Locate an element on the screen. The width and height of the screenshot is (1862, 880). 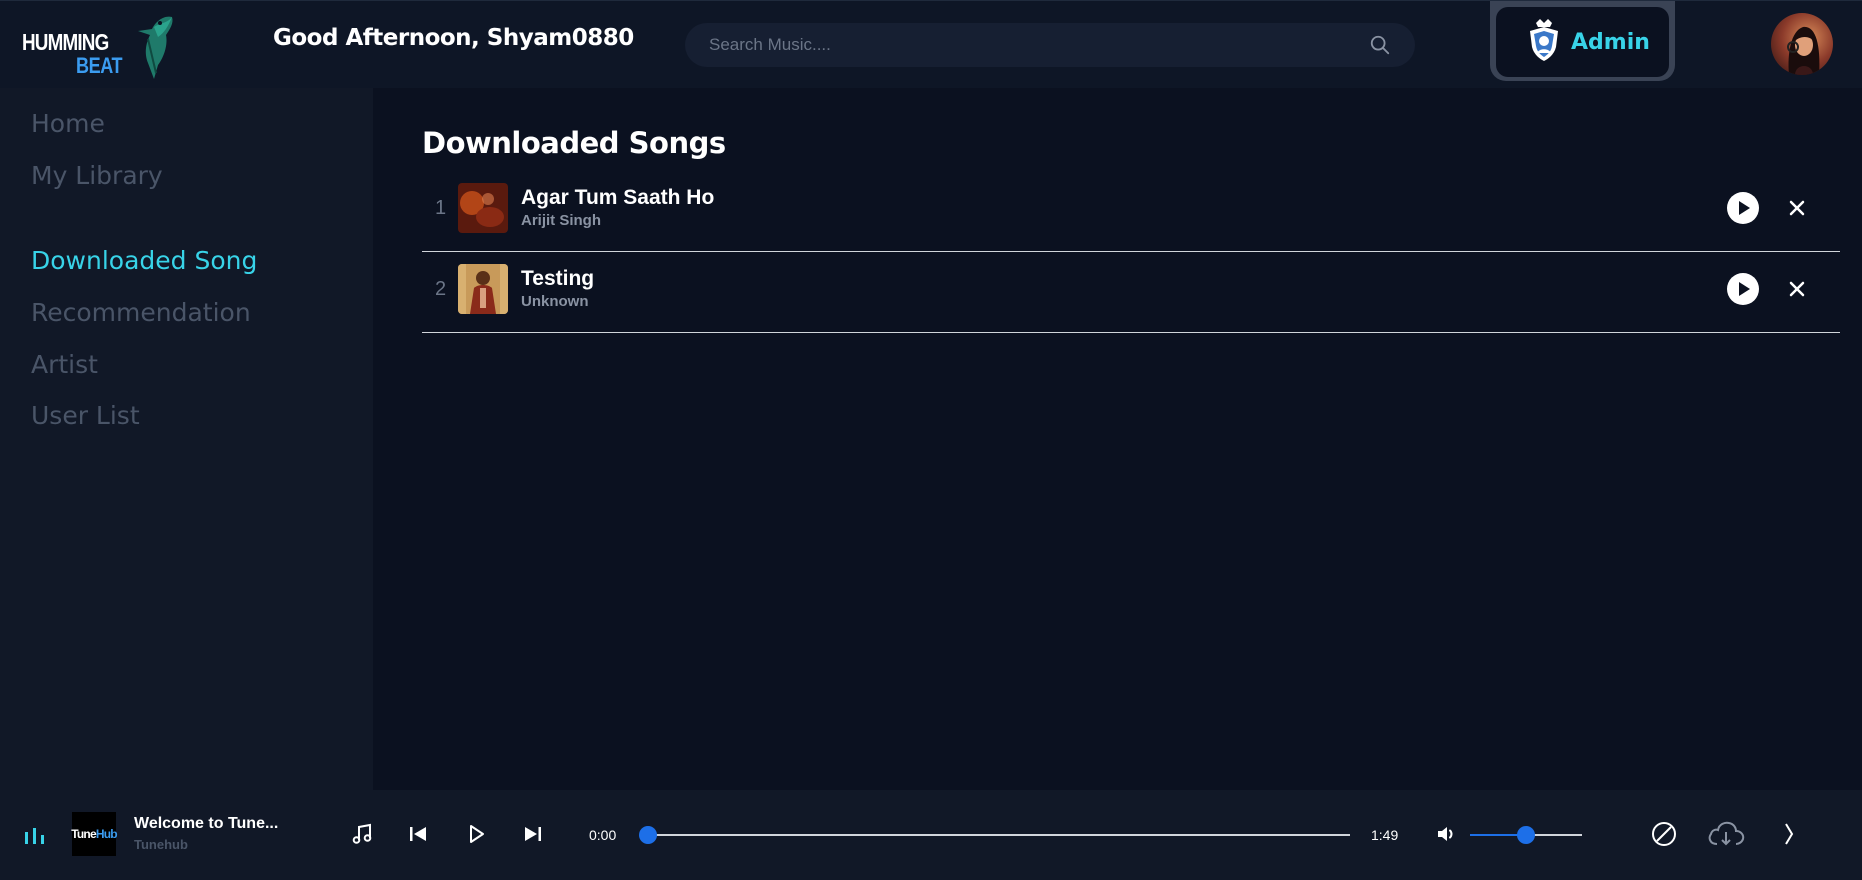
page-title: Downloaded Songs is located at coordinates (574, 143).